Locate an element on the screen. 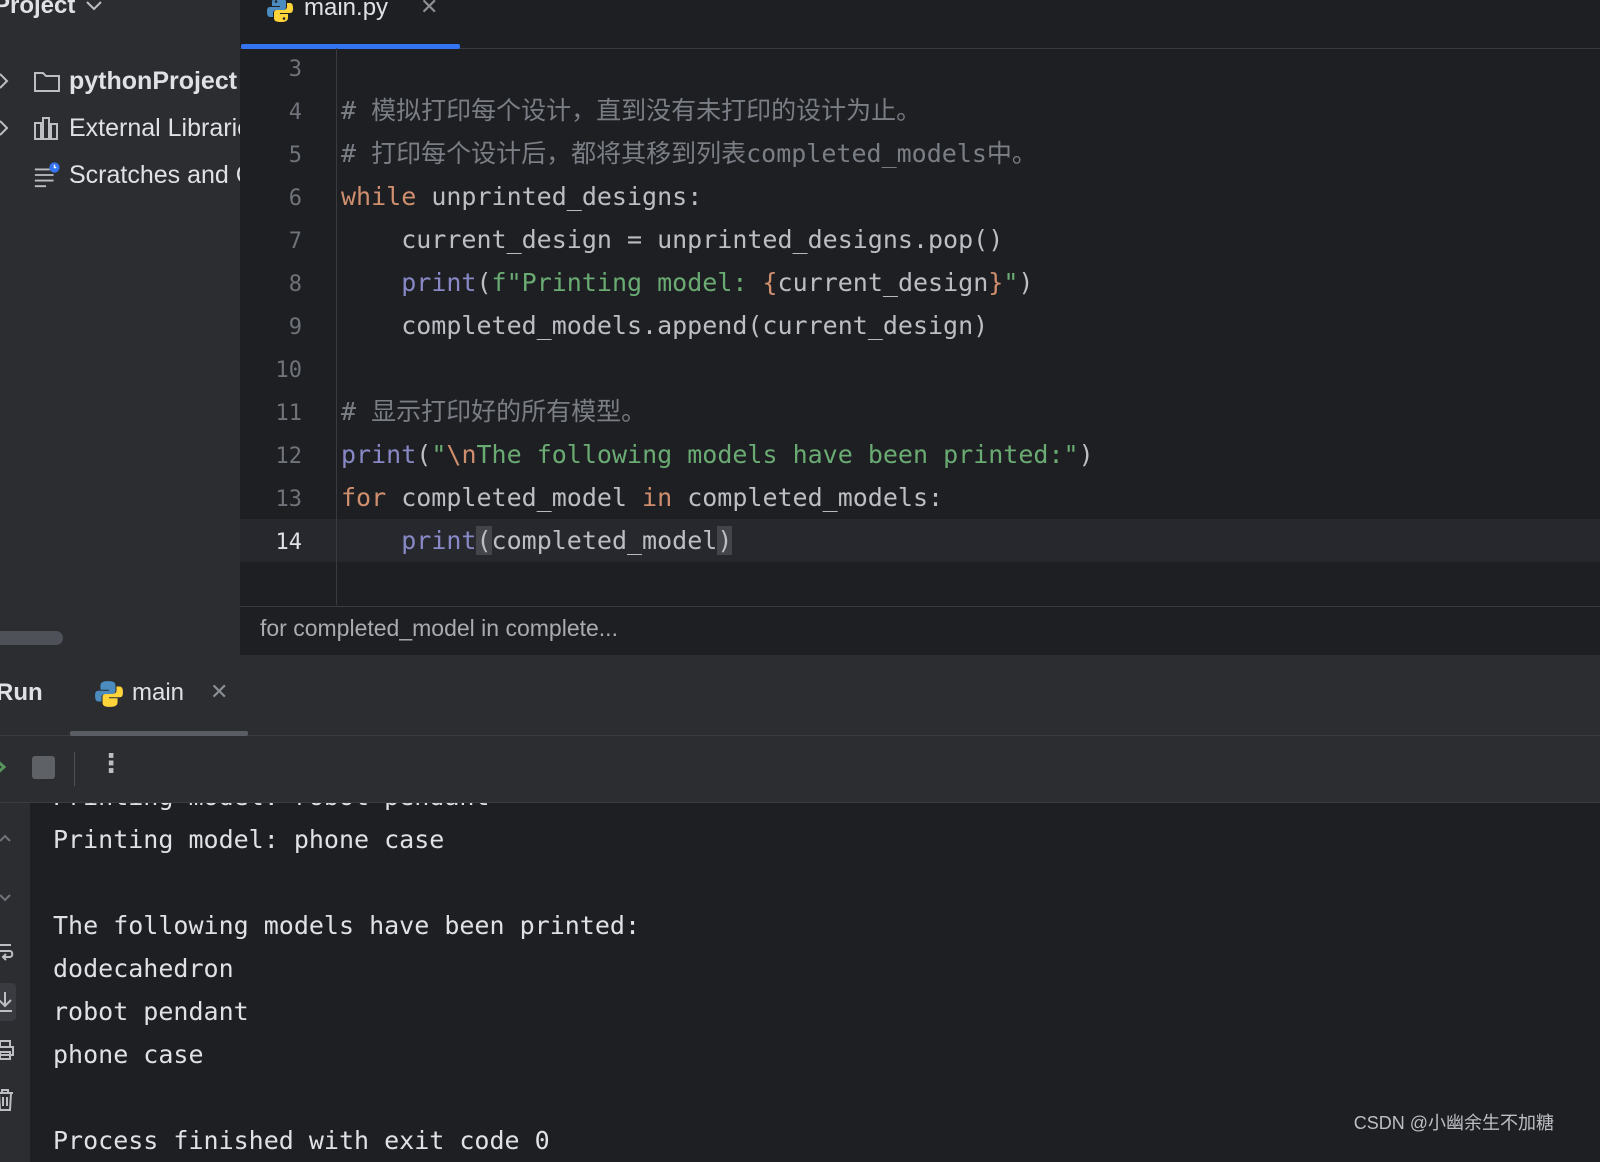 The image size is (1600, 1162). code-text: unprinted_designs: is located at coordinates (559, 196).